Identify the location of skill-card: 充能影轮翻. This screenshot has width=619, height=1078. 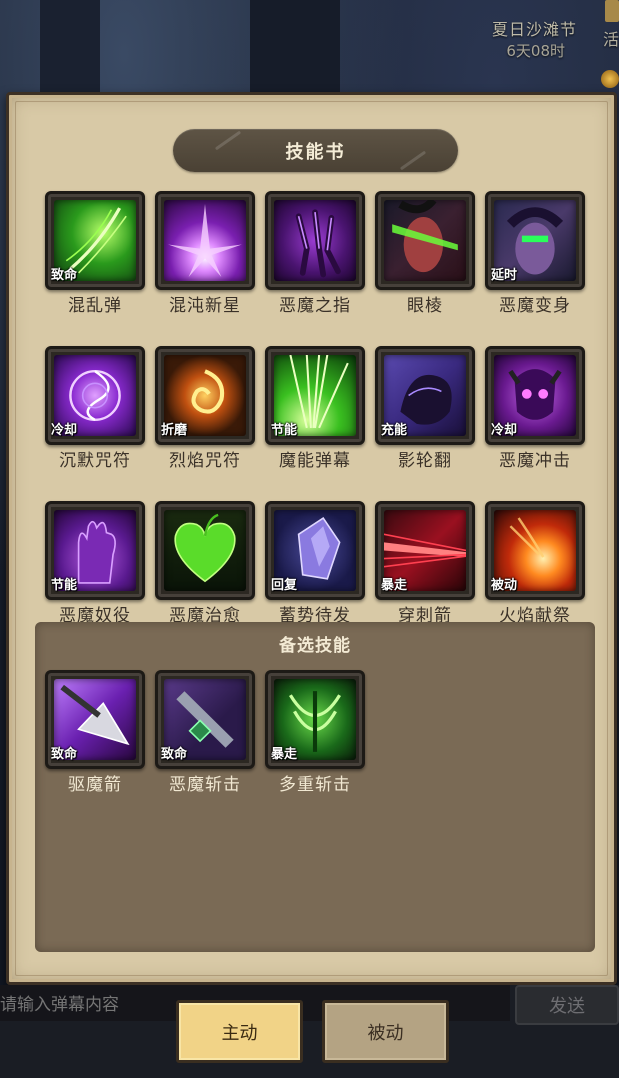
(425, 408).